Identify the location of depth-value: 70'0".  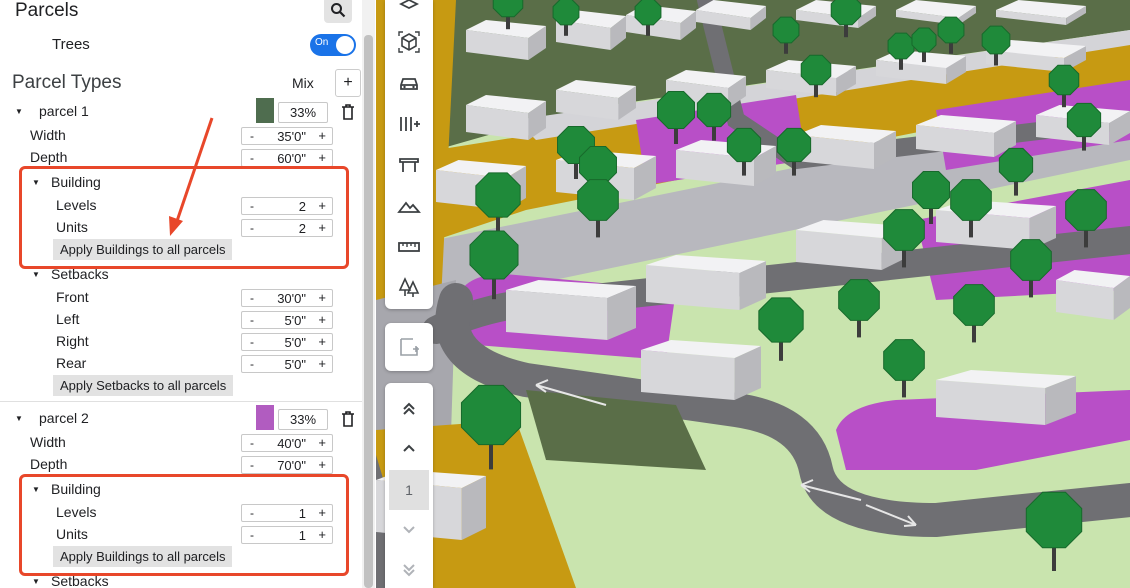
(291, 465).